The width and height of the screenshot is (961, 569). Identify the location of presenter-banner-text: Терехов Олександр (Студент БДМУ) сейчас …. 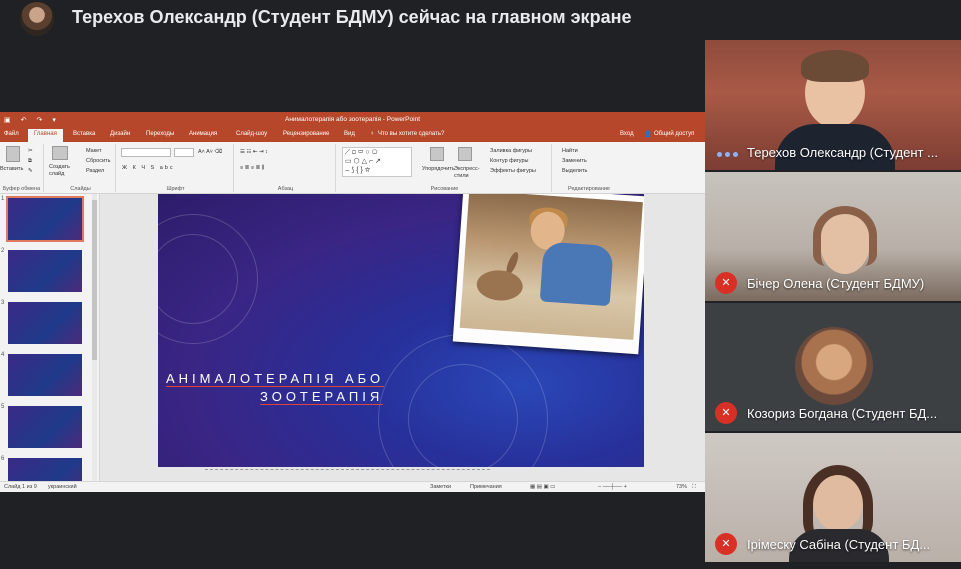
(352, 17).